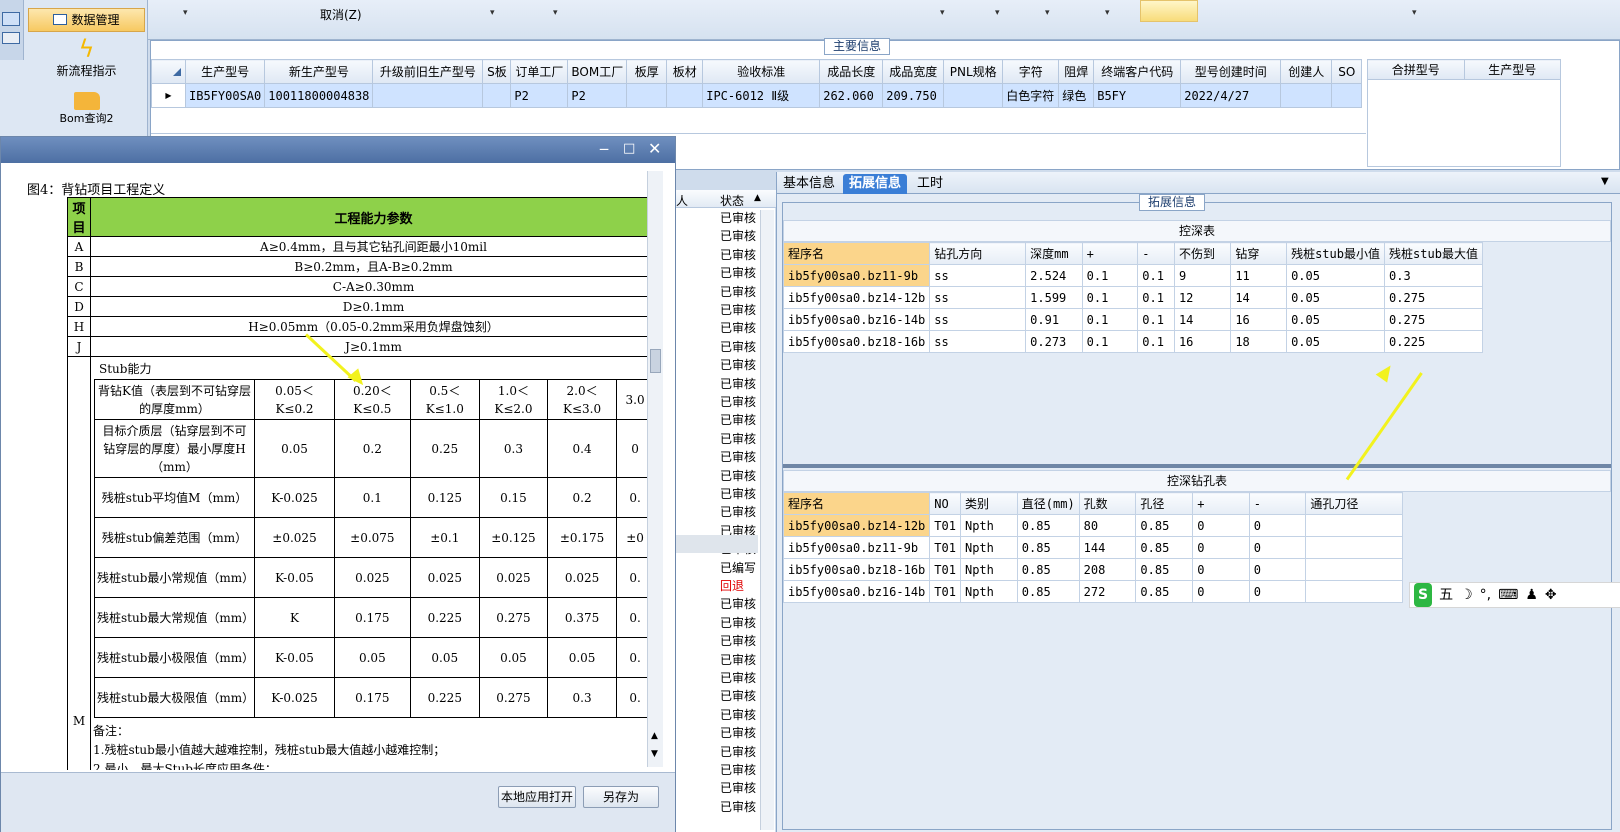 Image resolution: width=1620 pixels, height=832 pixels. Describe the element at coordinates (86, 109) in the screenshot. I see `nav-bom-query: Bom查询2` at that location.